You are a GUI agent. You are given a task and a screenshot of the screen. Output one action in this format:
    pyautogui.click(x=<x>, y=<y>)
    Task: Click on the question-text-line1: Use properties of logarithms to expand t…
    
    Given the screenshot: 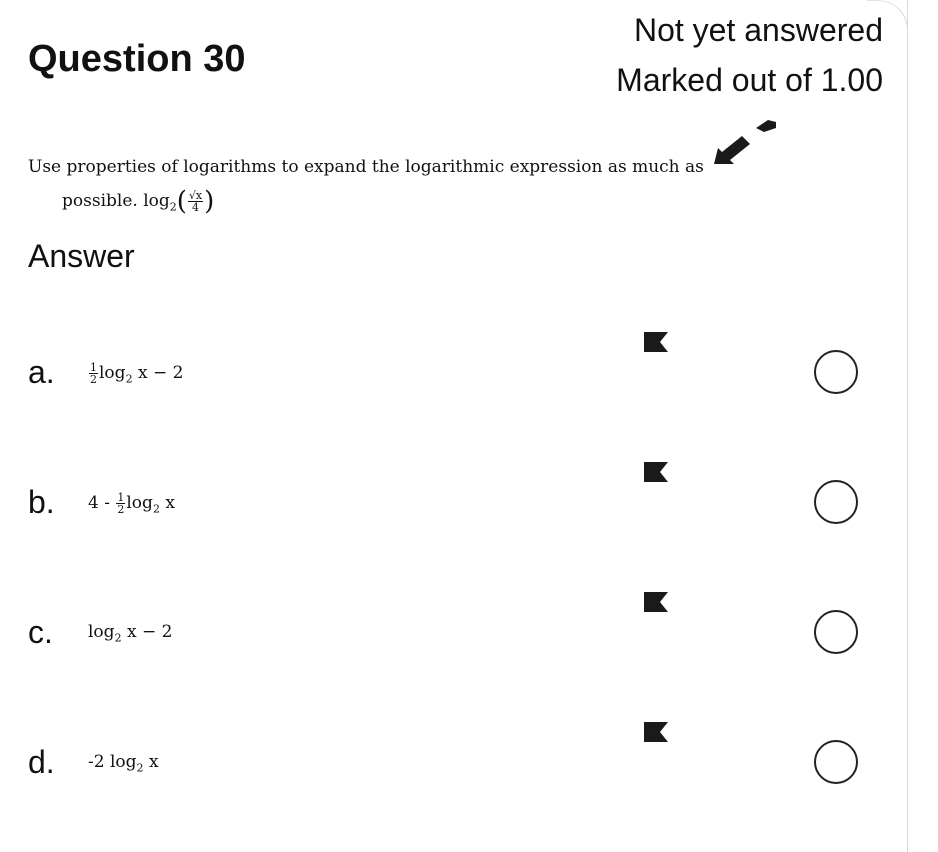 What is the action you would take?
    pyautogui.click(x=366, y=167)
    